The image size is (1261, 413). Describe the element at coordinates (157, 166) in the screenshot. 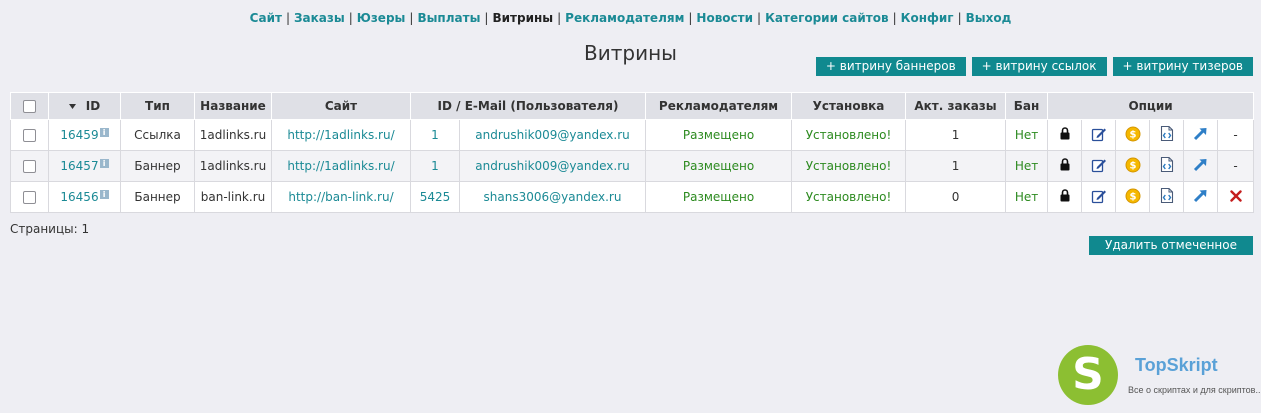

I see `type-cell: Баннер` at that location.